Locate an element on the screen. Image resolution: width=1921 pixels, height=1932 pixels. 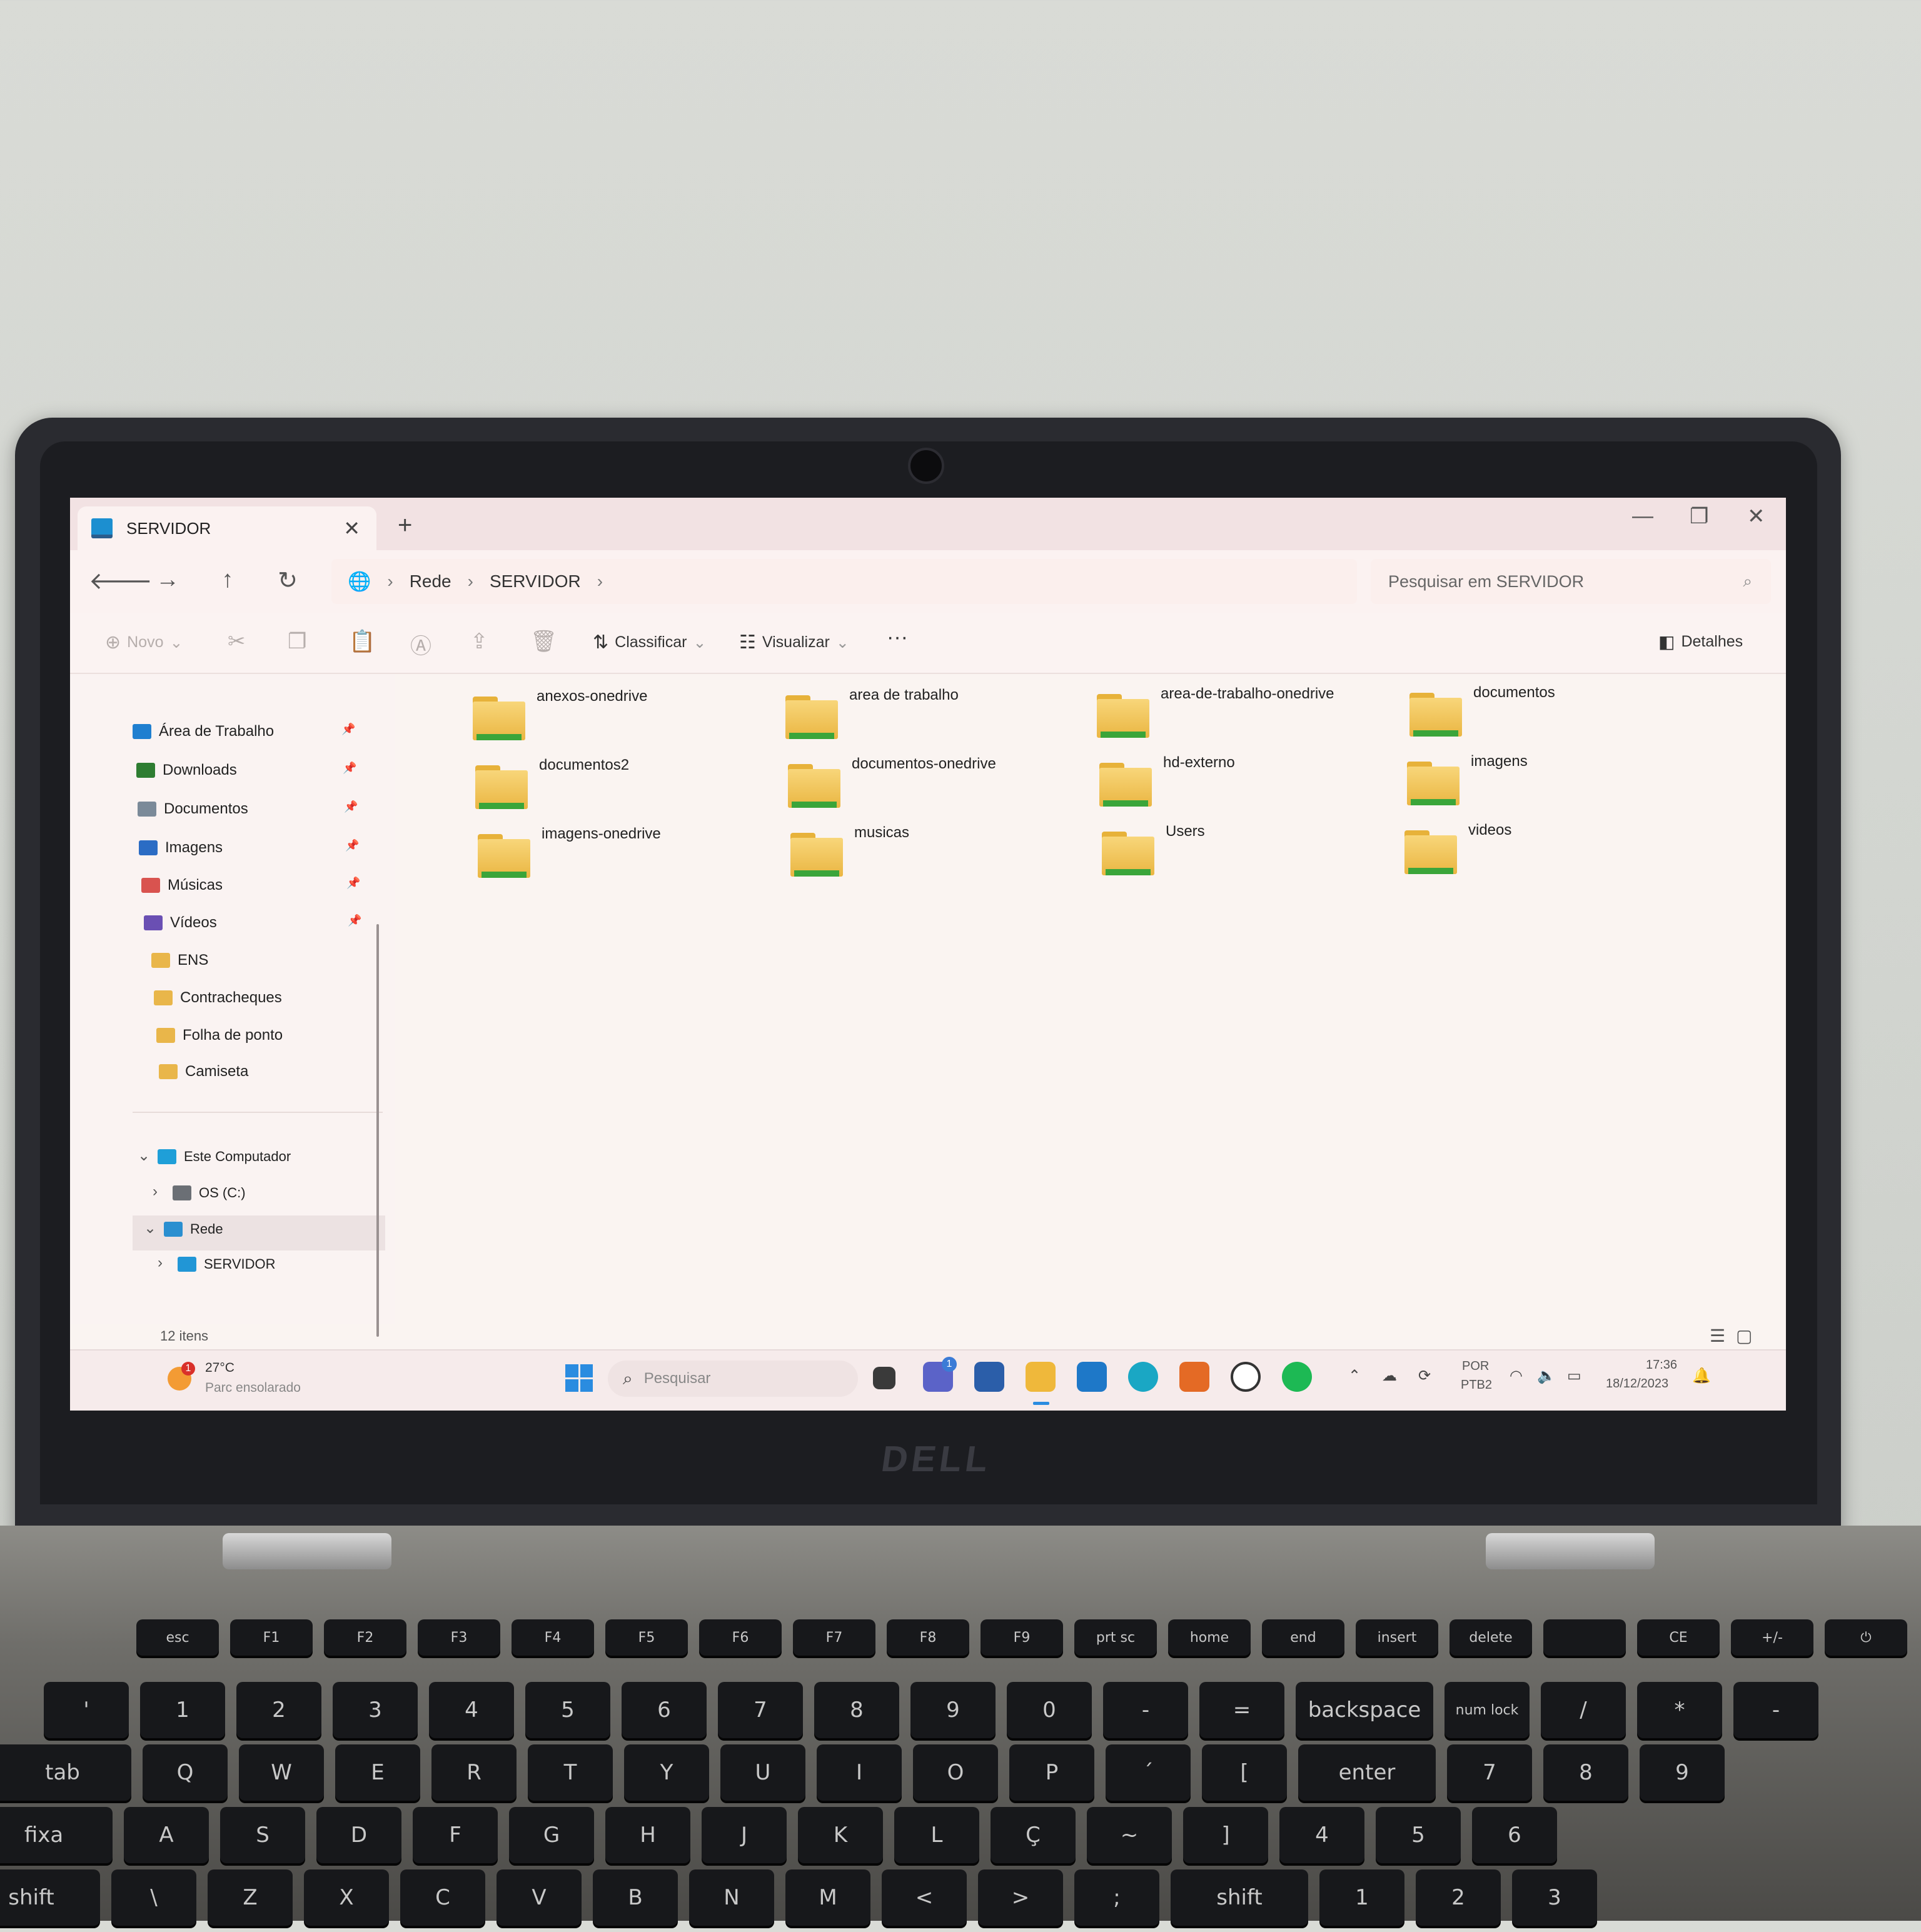
key: U is located at coordinates (762, 1772).